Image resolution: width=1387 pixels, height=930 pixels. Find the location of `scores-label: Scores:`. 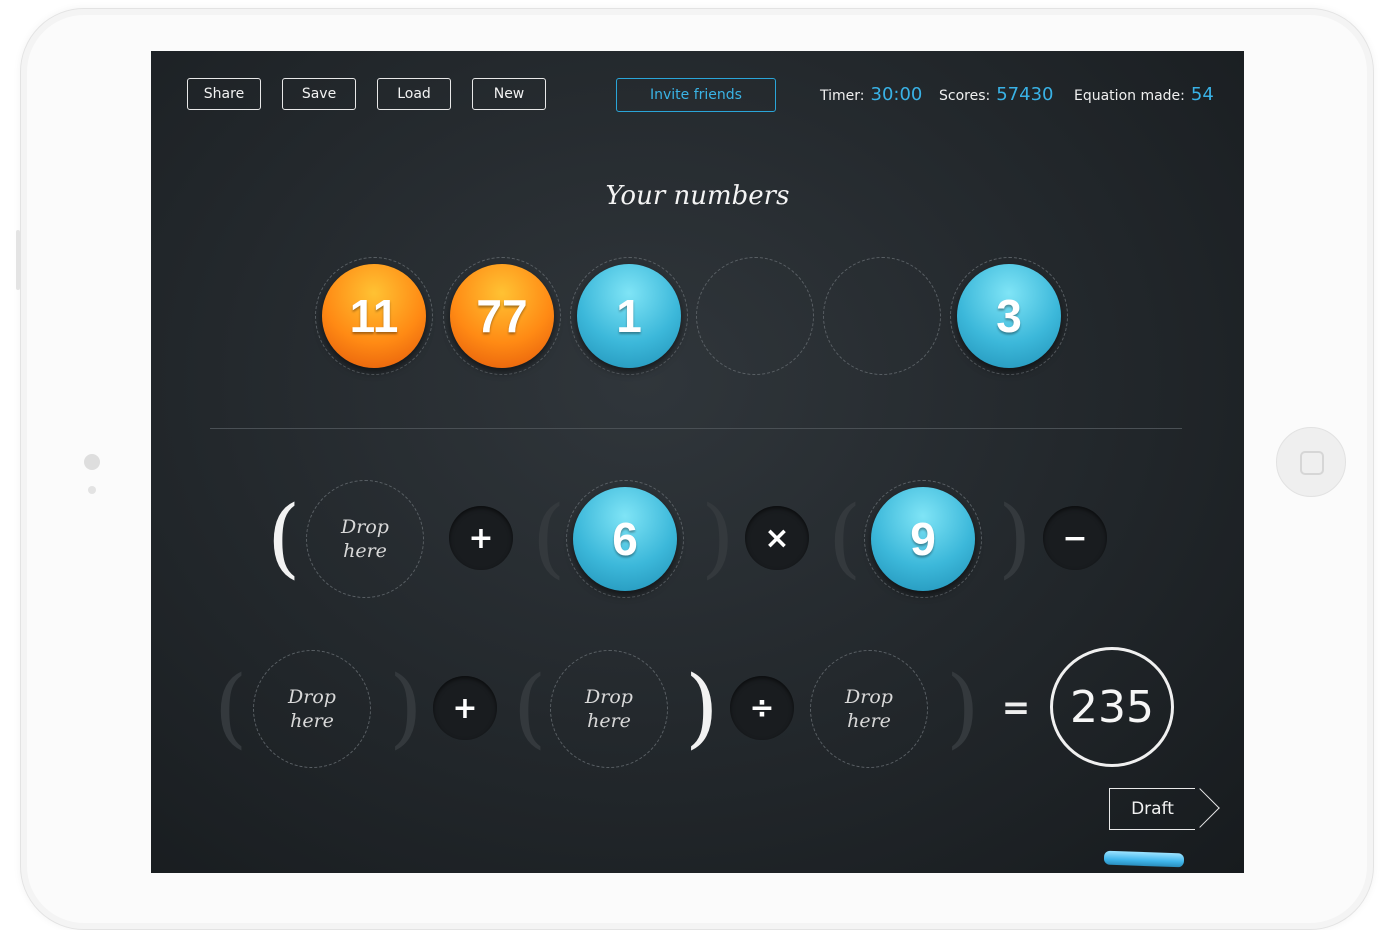

scores-label: Scores: is located at coordinates (965, 96).